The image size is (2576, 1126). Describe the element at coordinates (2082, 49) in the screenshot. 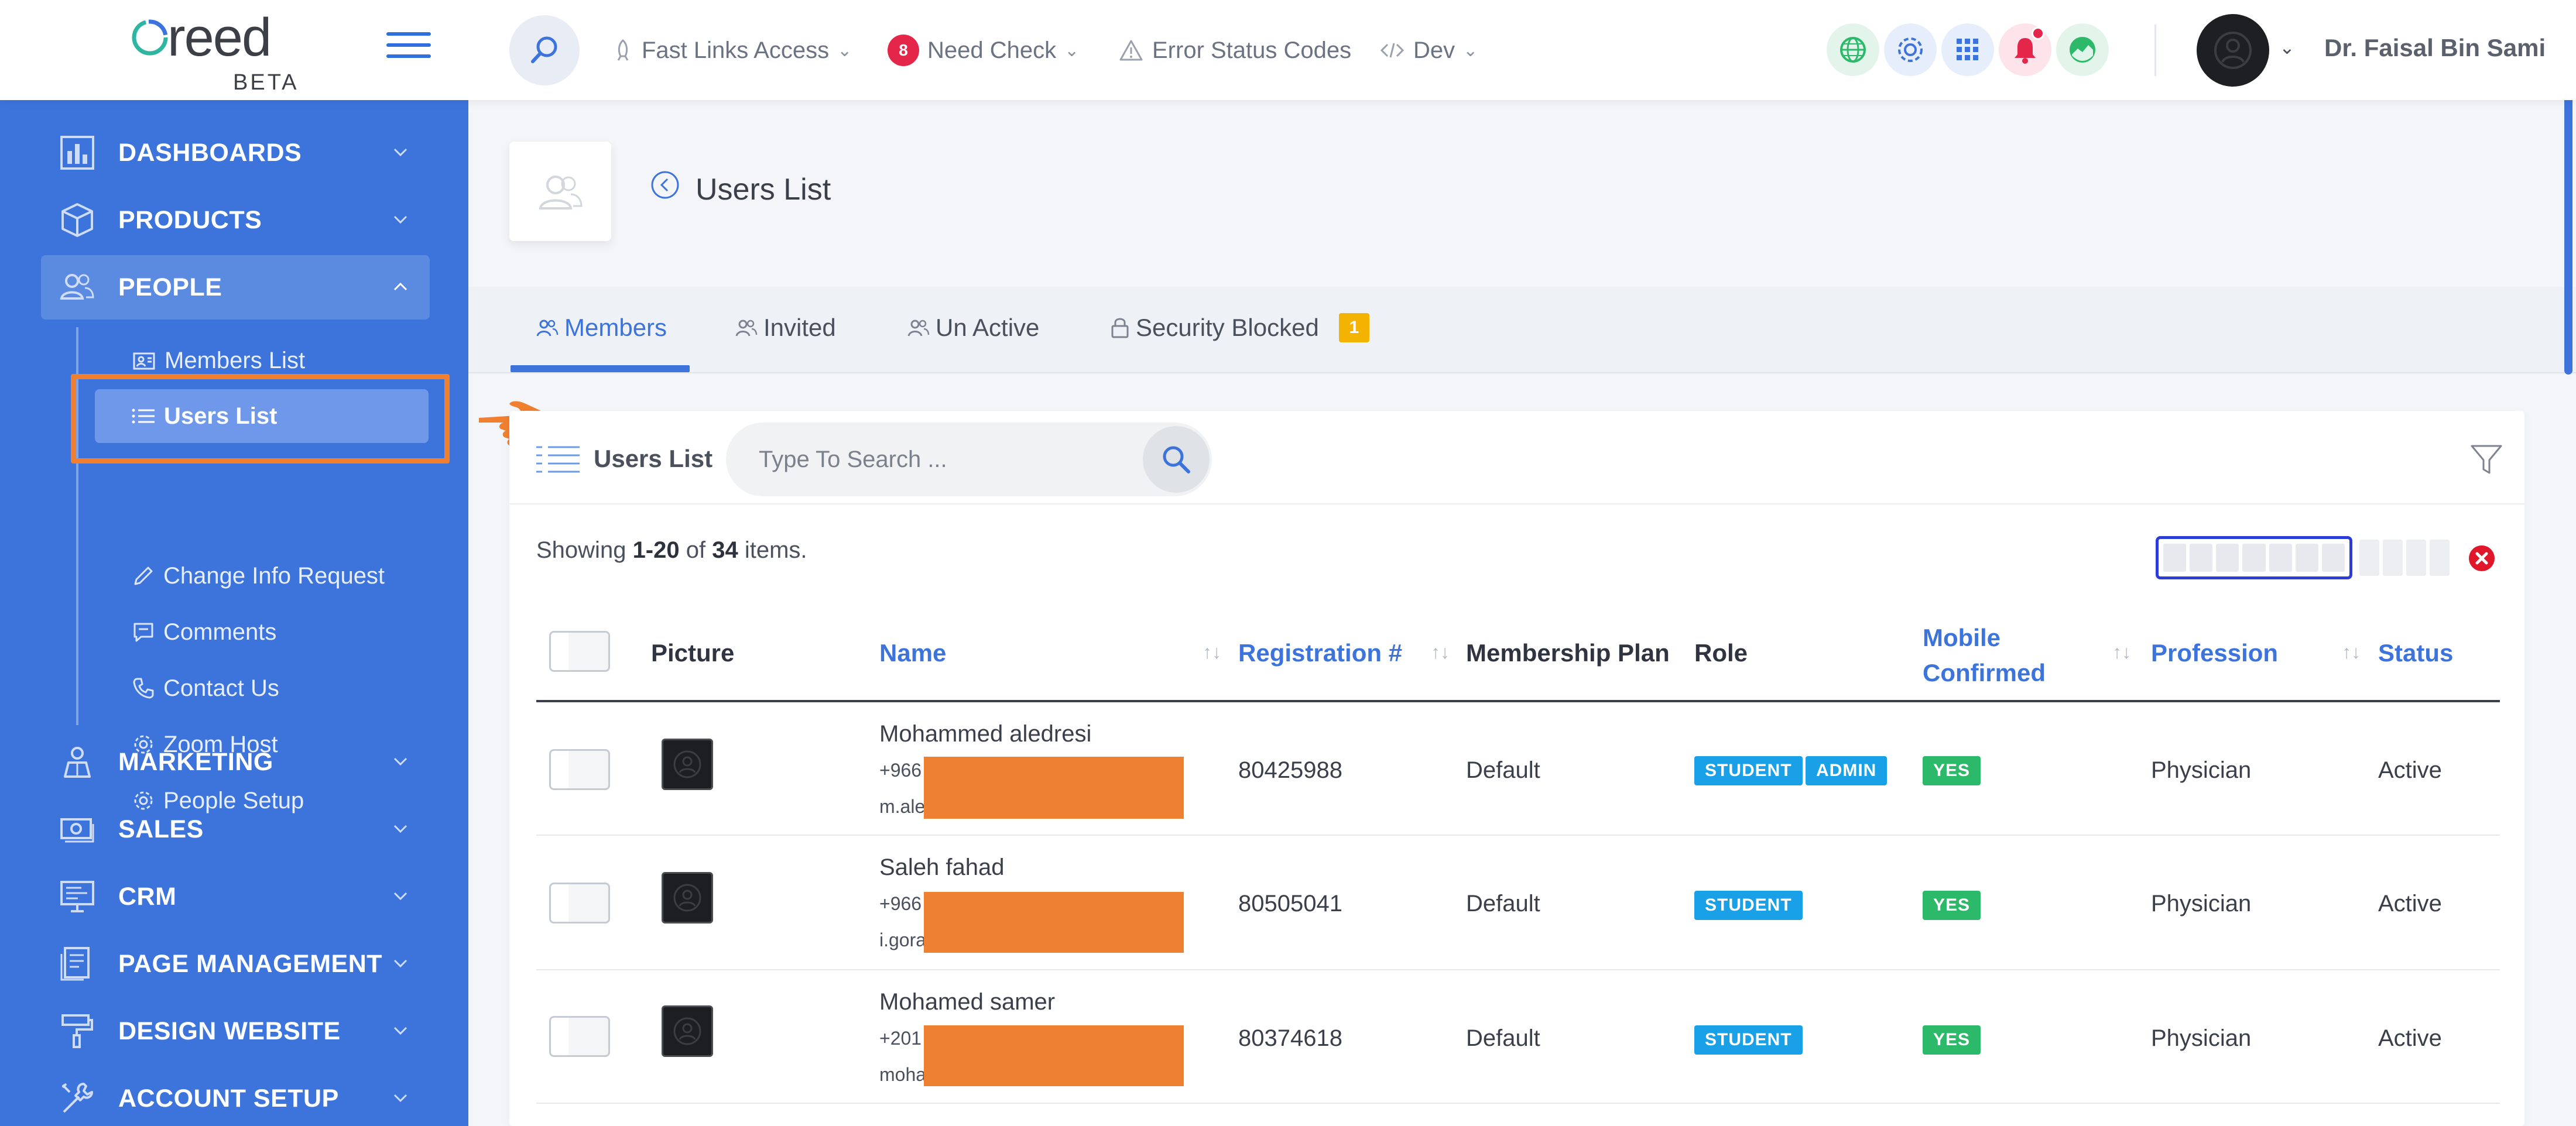

I see `status-button` at that location.